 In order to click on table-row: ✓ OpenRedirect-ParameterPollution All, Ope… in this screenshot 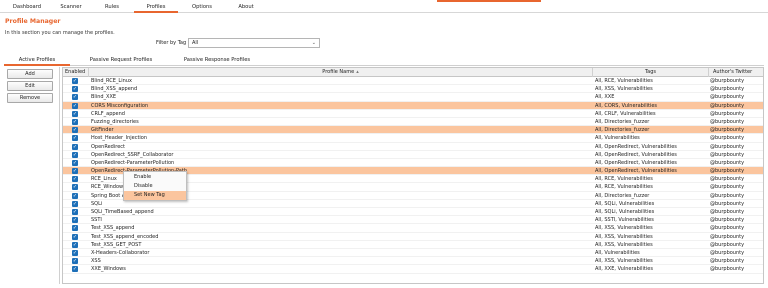, I will do `click(413, 163)`.